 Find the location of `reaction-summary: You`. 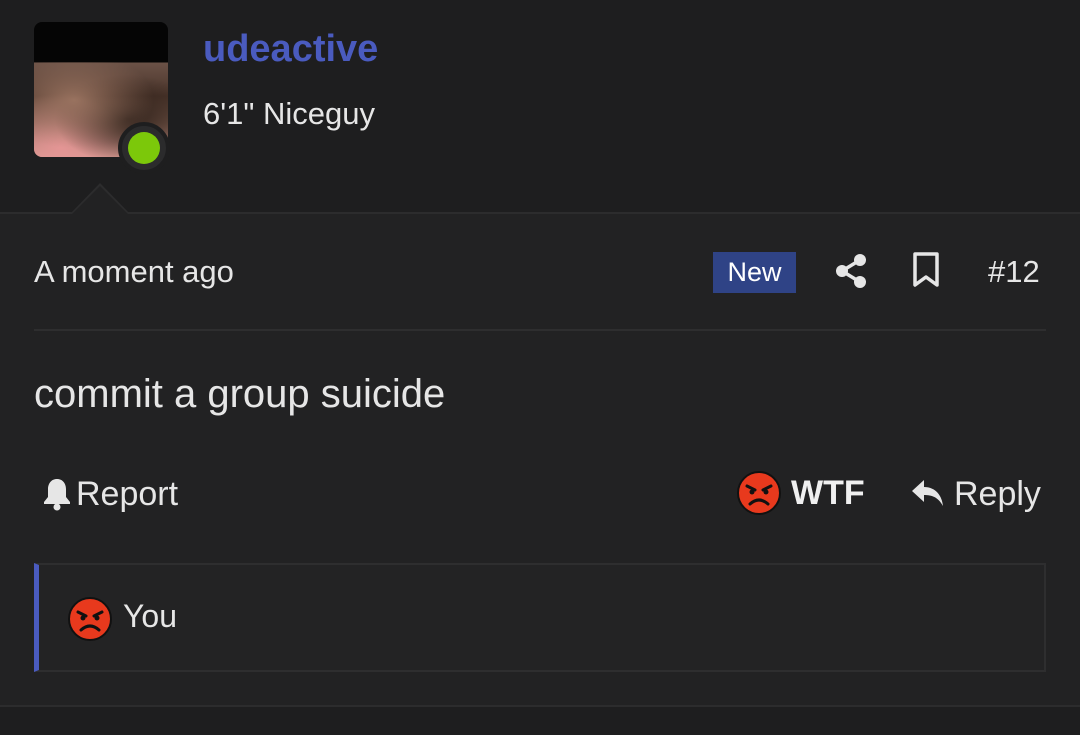

reaction-summary: You is located at coordinates (540, 617).